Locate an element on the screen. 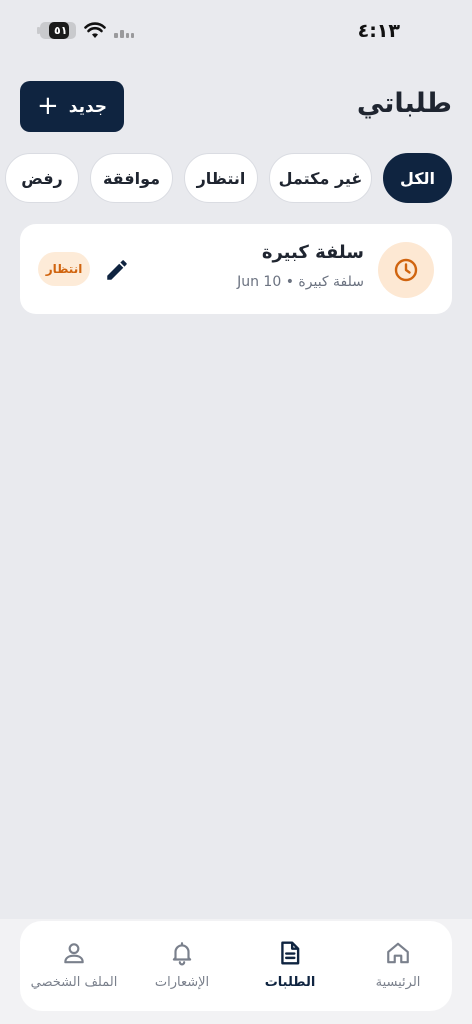 Image resolution: width=472 pixels, height=1024 pixels. bottom-nav: الرئيسية الطلبات الإشعارات الملف الشخصي is located at coordinates (236, 966).